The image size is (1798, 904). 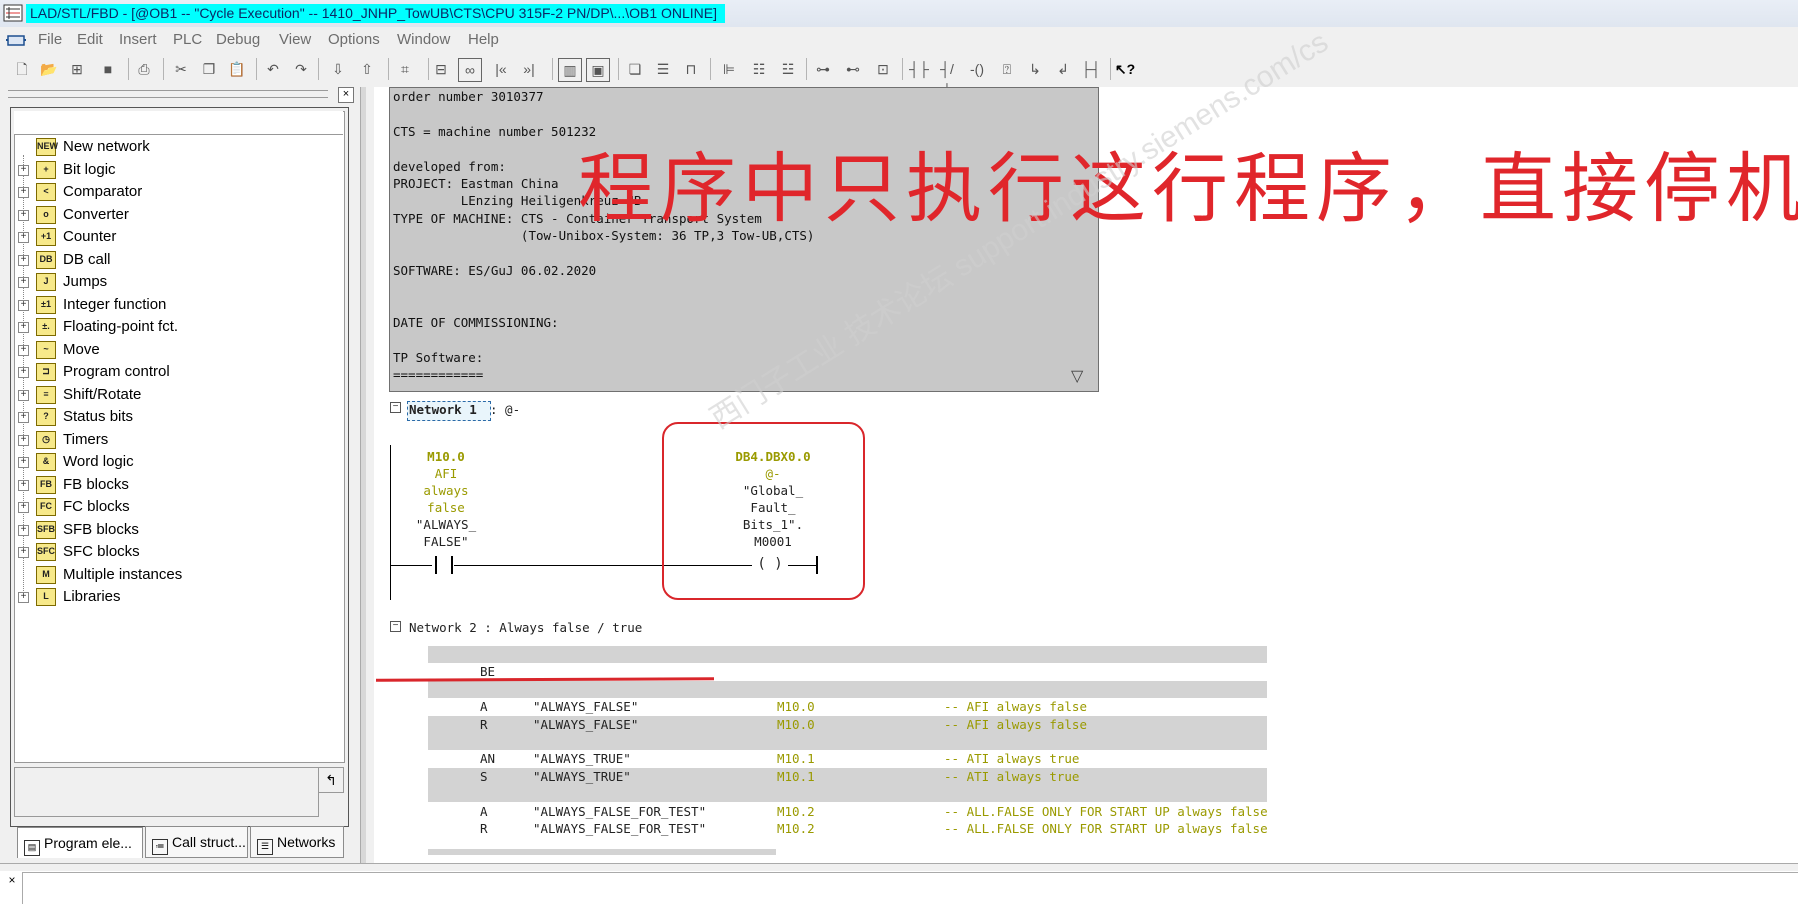 I want to click on tree-item-word-logic: + & Word logic, so click(x=178, y=462).